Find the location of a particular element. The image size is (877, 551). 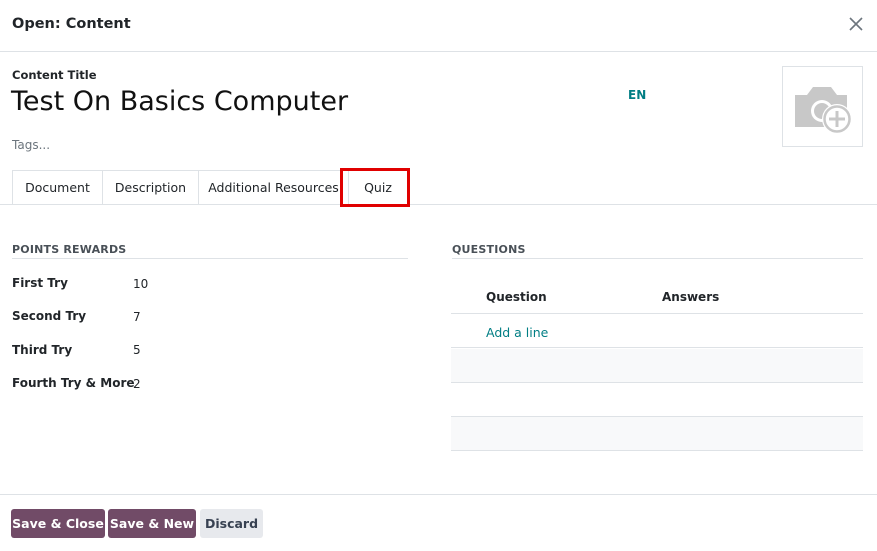

quiz-tab-highlight is located at coordinates (375, 187).